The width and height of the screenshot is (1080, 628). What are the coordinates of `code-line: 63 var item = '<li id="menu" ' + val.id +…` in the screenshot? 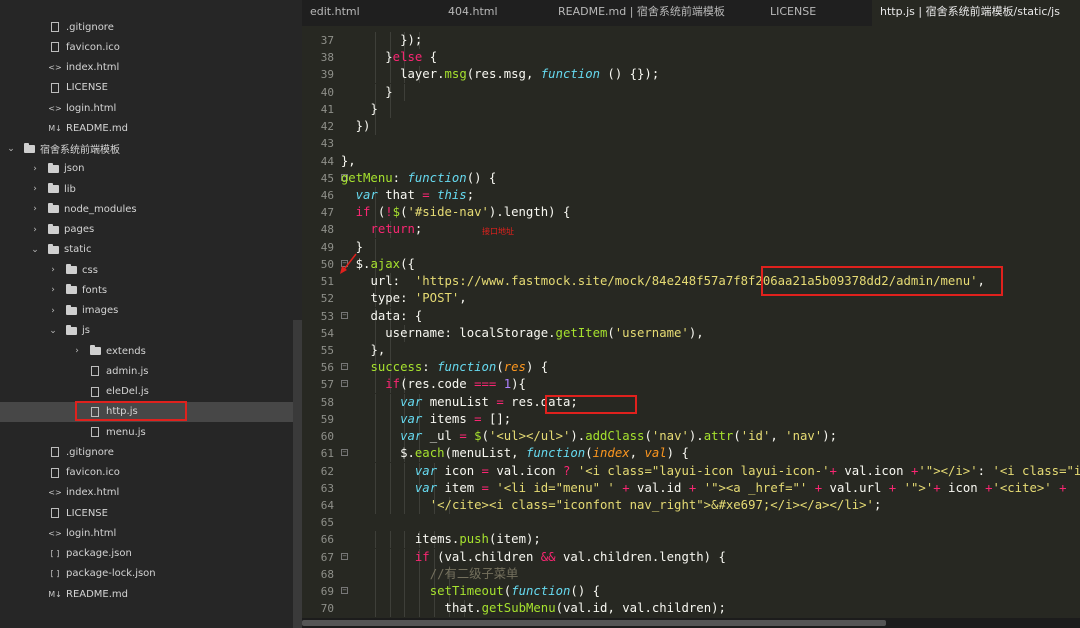 It's located at (691, 488).